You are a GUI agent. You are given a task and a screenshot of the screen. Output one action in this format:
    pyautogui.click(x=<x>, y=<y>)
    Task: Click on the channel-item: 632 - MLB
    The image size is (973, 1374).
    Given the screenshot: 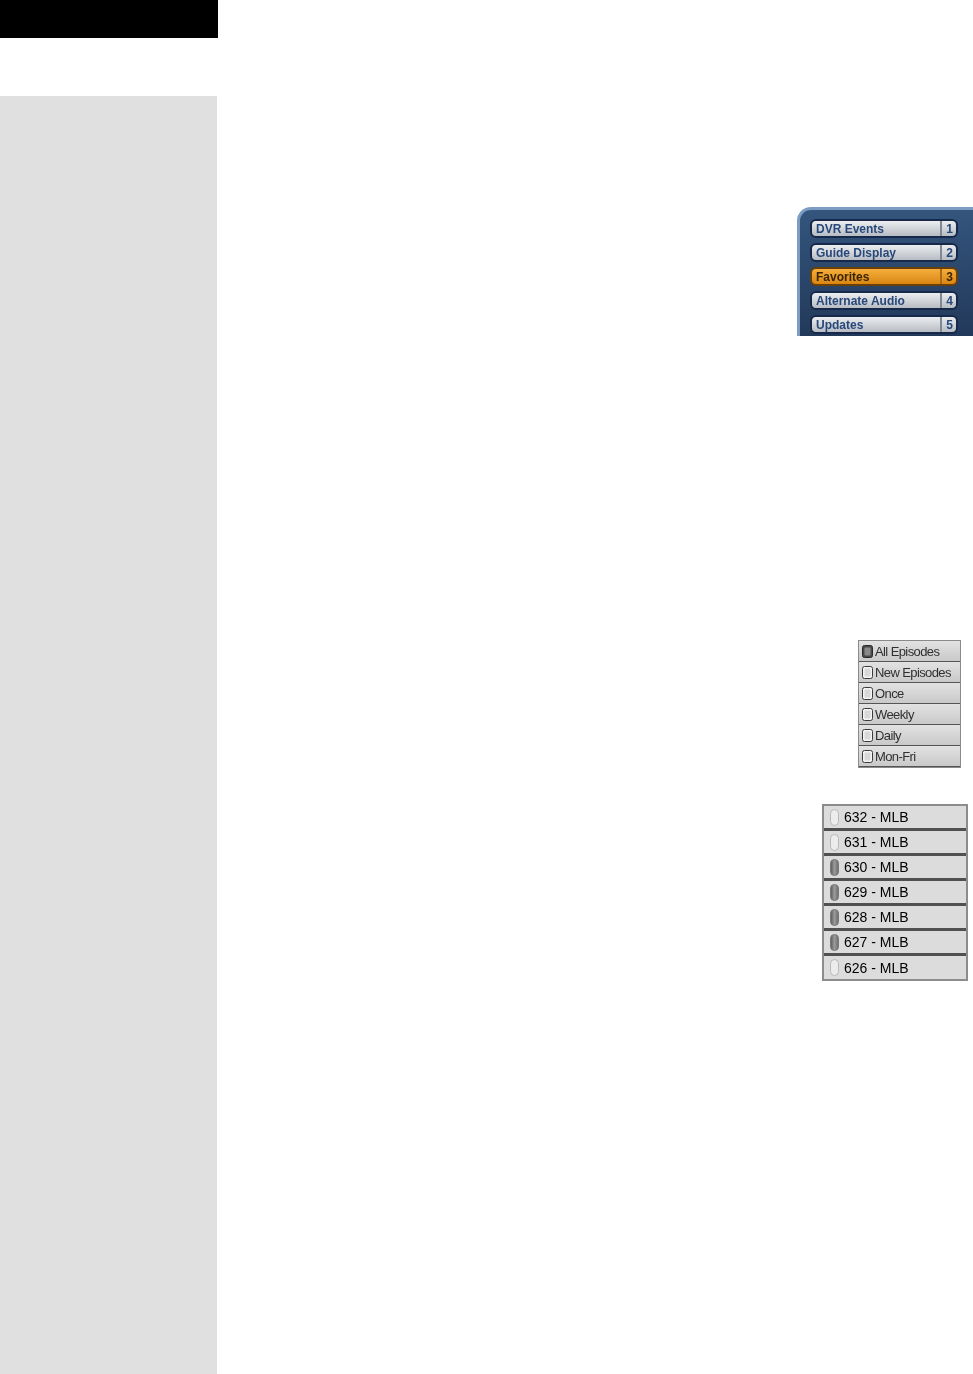 What is the action you would take?
    pyautogui.click(x=895, y=818)
    